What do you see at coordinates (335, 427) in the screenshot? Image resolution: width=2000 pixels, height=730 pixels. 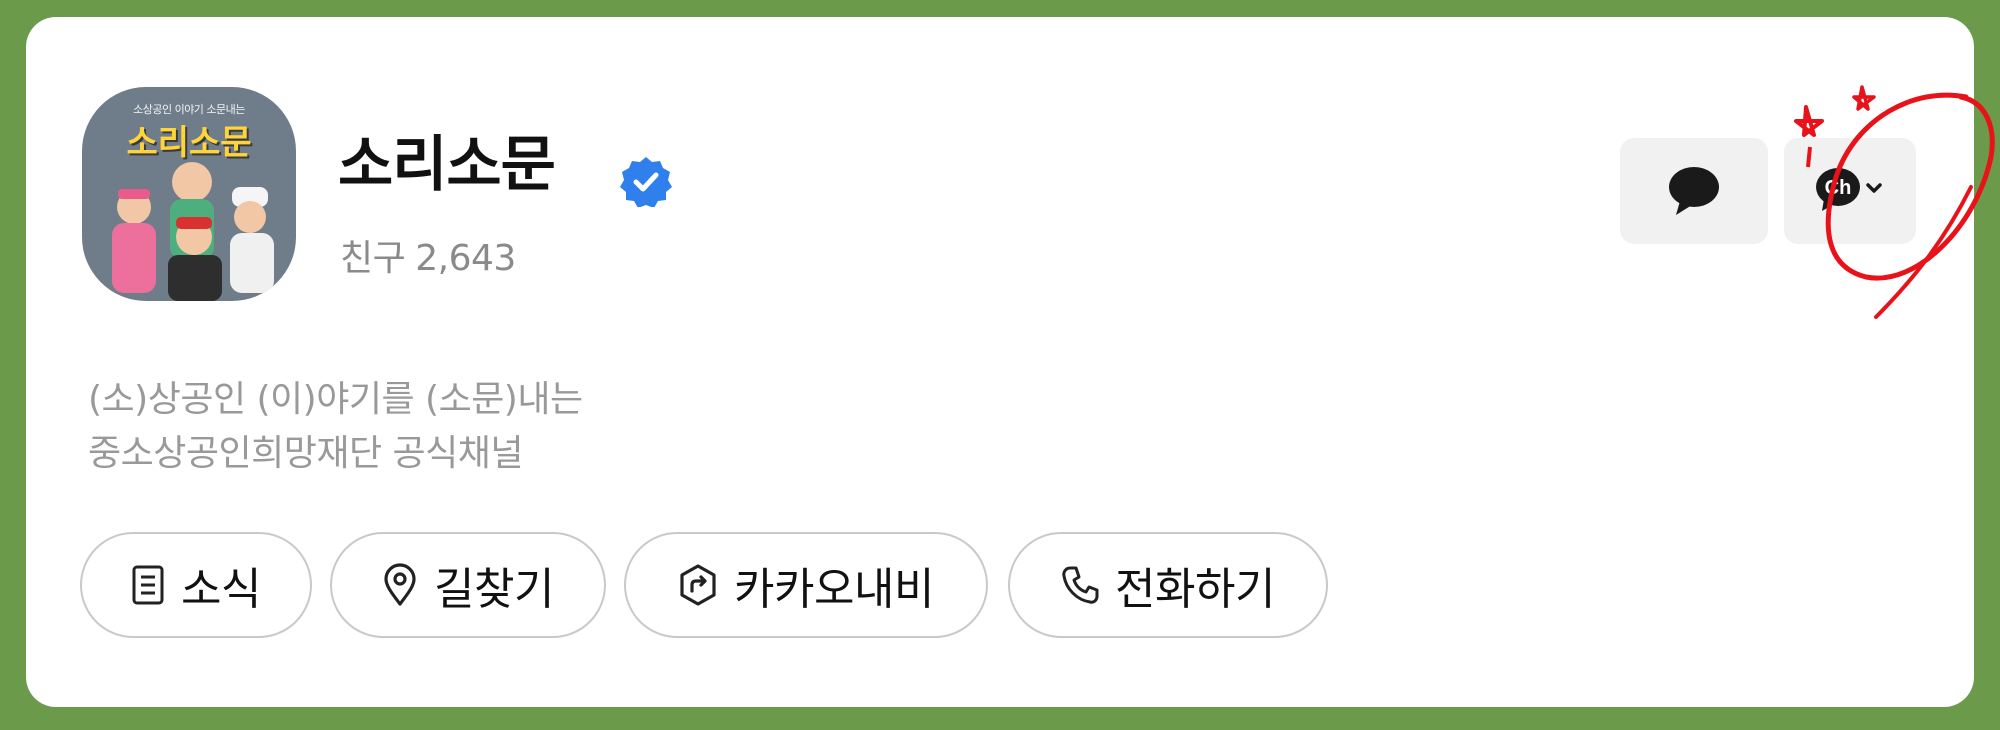 I see `channel-description: (소)상공인 (이)야기를 (소문)내는 중소상공인희망재단 공식채널` at bounding box center [335, 427].